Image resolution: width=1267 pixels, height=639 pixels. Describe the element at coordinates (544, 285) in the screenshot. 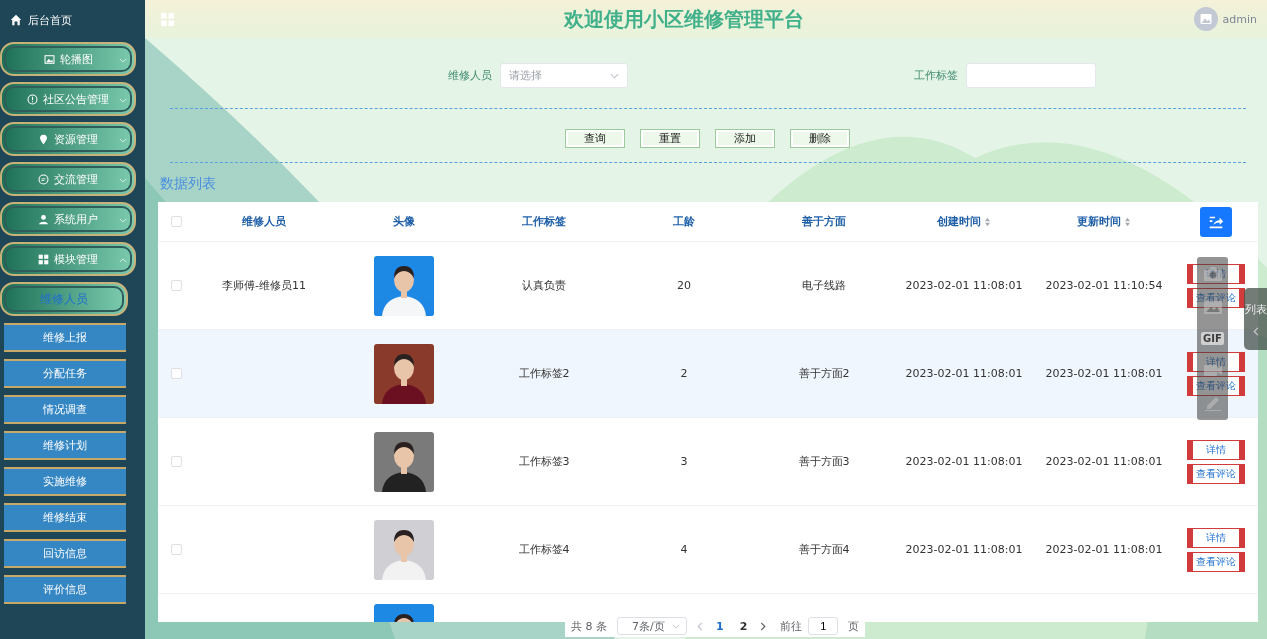

I see `table-cell: 认真负责` at that location.